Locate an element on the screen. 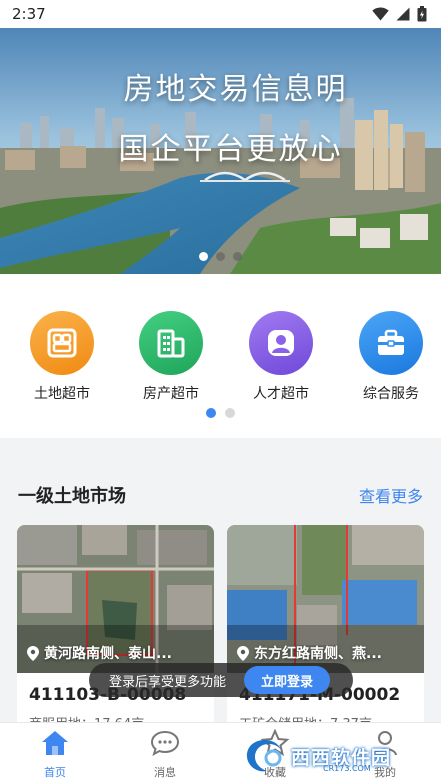 The image size is (441, 784). quick-item-label: 综合服务 is located at coordinates (391, 394).